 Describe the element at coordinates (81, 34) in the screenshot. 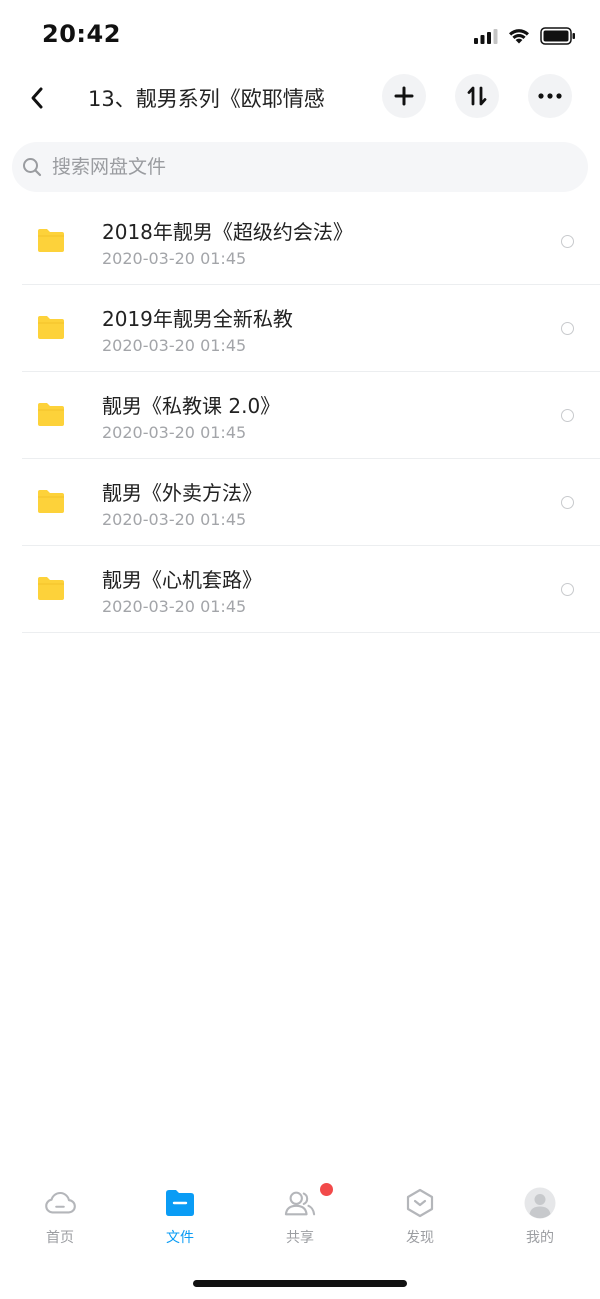

I see `status-time: 20:42` at that location.